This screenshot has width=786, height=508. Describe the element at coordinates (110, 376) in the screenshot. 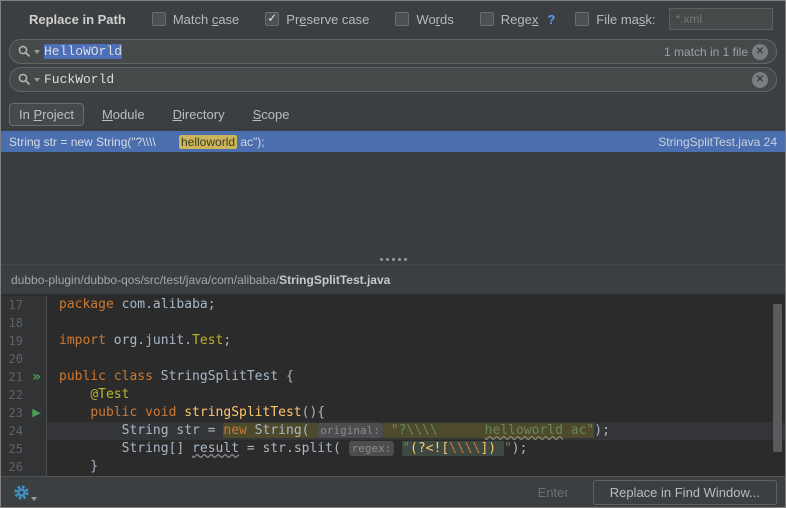

I see `code-token: public class` at that location.